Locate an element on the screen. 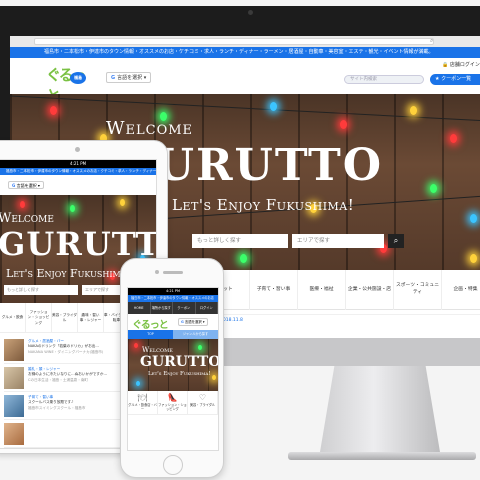 Image resolution: width=480 pixels, height=480 pixels. monitor-stand-base is located at coordinates (382, 456).